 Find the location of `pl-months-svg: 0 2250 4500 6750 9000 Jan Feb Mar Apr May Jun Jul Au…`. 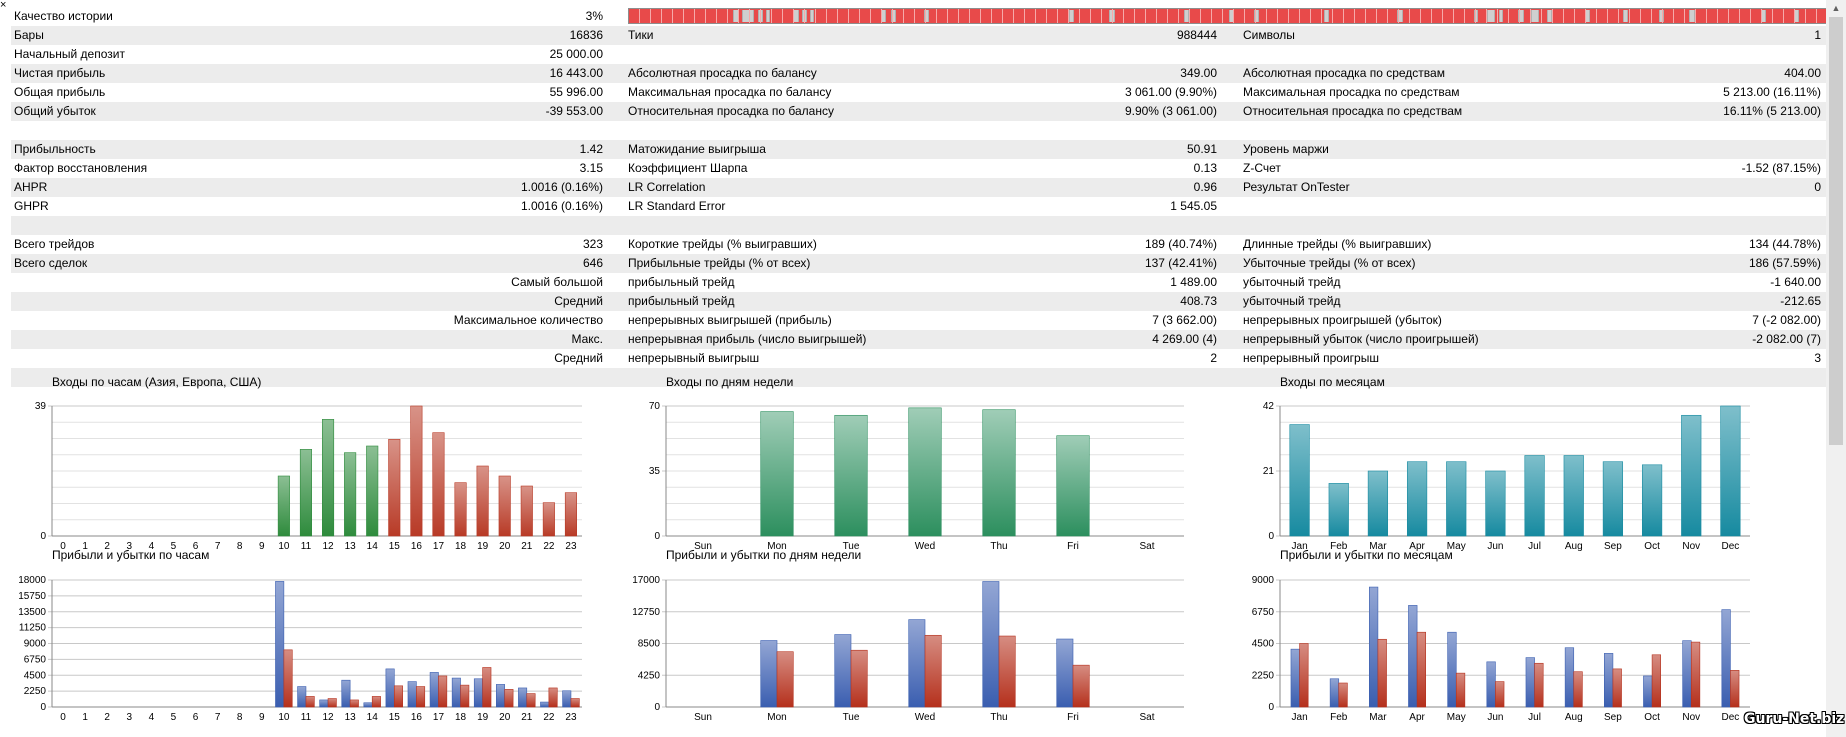

pl-months-svg: 0 2250 4500 6750 9000 Jan Feb Mar Apr May Jun Jul Au… is located at coordinates (1501, 649).